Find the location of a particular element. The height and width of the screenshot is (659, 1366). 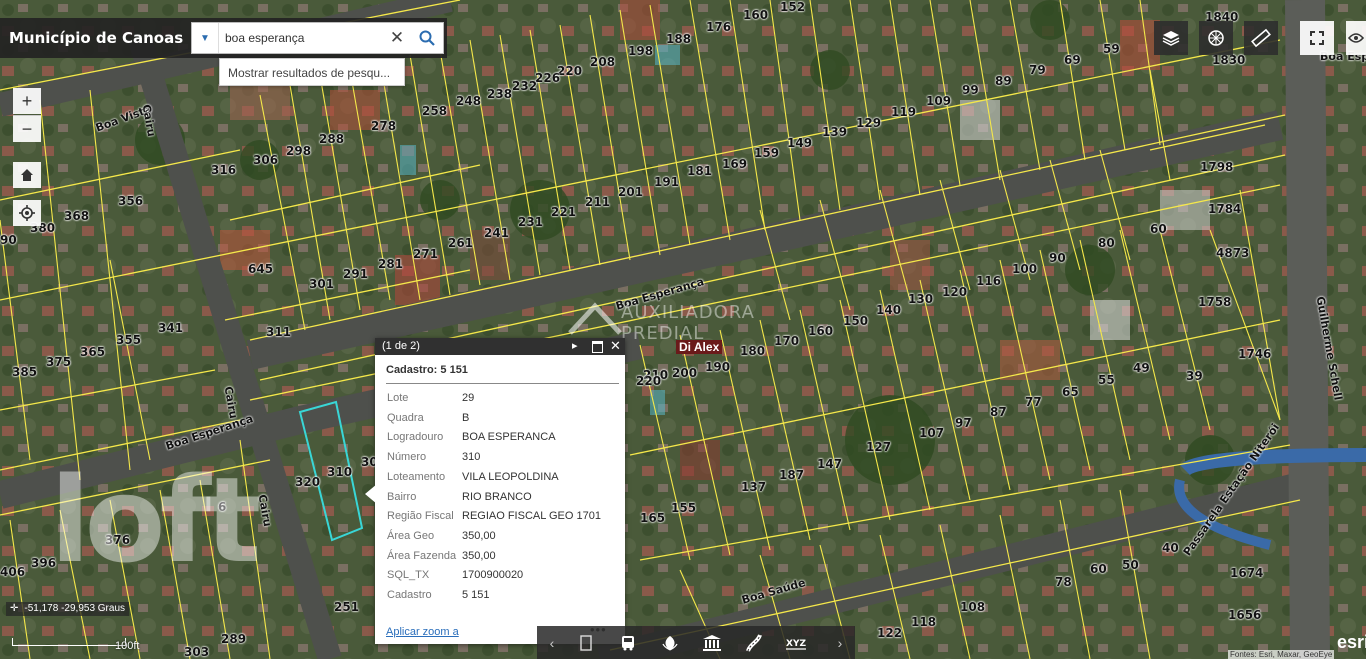

parcel-number: 356 is located at coordinates (131, 201).